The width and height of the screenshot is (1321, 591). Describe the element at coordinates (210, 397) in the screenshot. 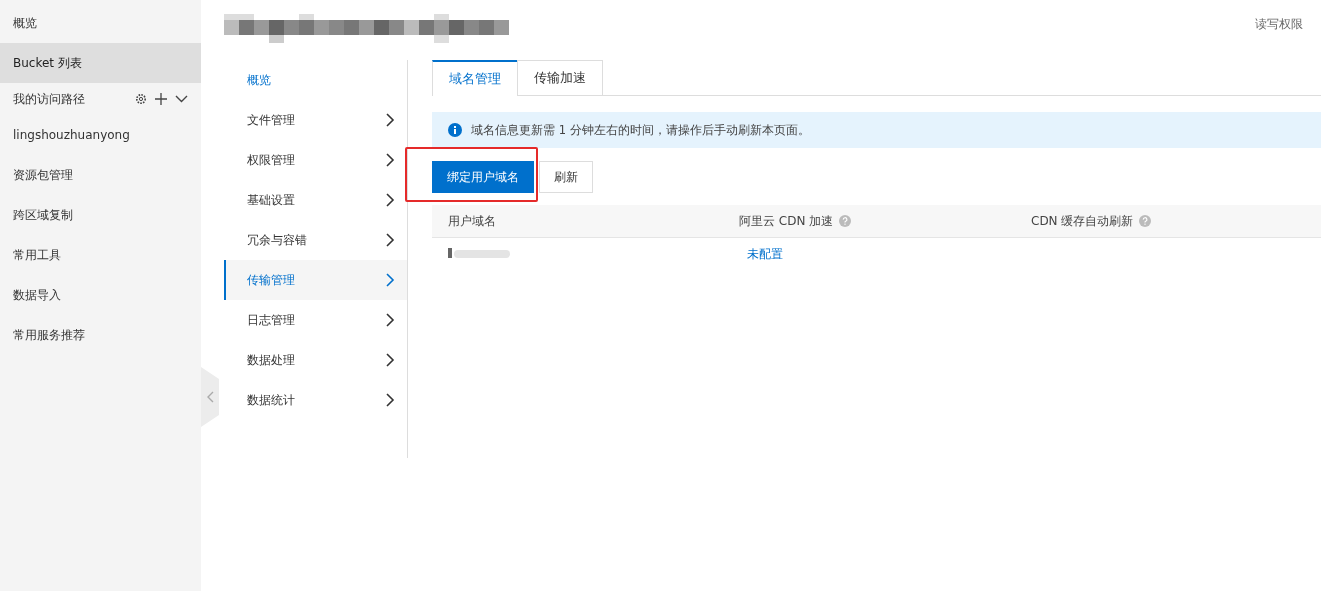

I see `chevron-left-icon` at that location.